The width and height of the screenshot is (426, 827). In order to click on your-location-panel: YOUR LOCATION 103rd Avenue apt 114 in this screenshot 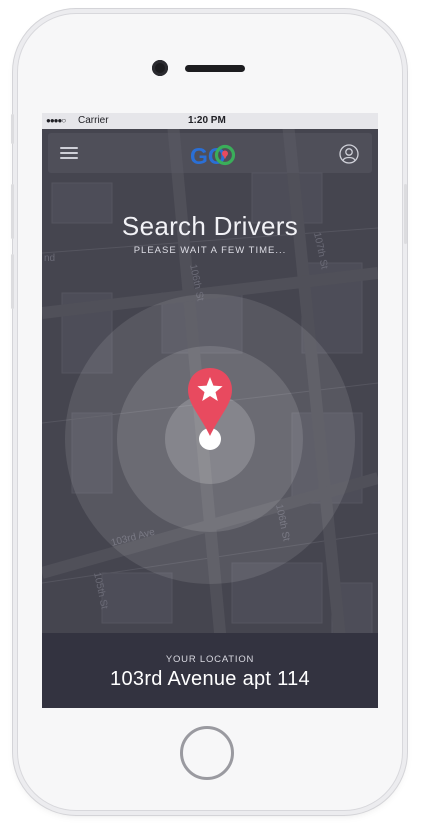, I will do `click(210, 670)`.